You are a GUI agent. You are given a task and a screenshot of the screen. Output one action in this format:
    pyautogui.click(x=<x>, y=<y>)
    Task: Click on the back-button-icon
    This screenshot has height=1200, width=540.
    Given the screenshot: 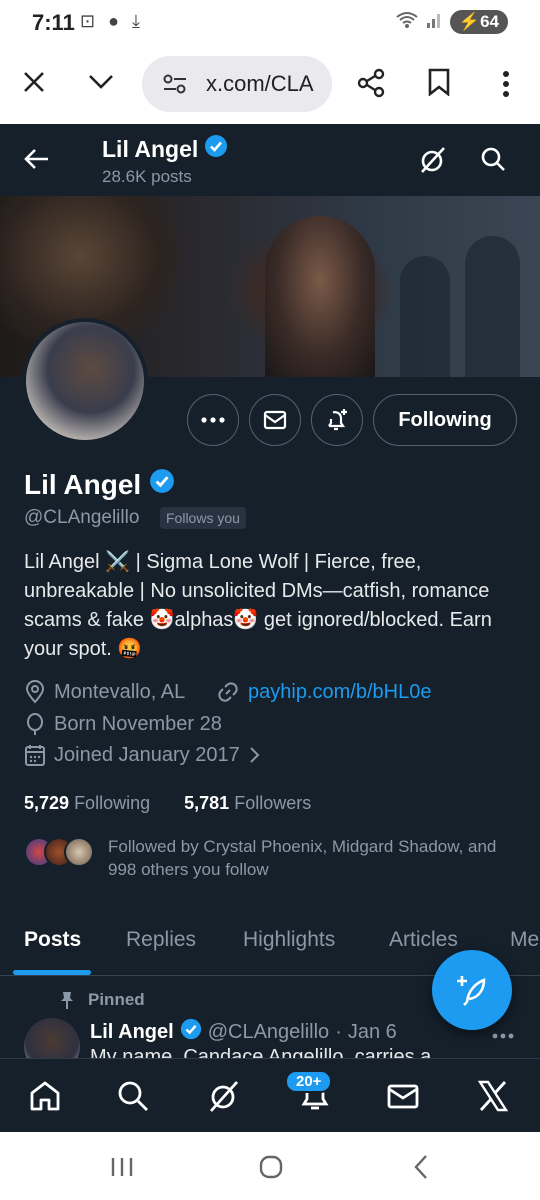 What is the action you would take?
    pyautogui.click(x=421, y=1169)
    